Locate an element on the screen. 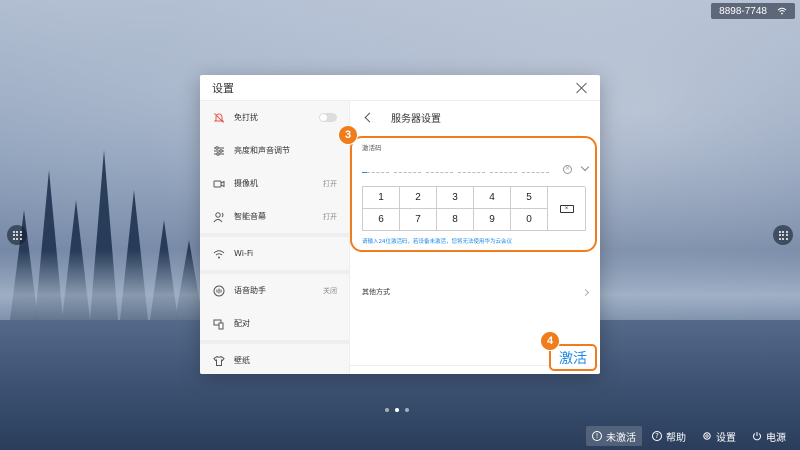 This screenshot has height=450, width=800. page-dot-active is located at coordinates (397, 410).